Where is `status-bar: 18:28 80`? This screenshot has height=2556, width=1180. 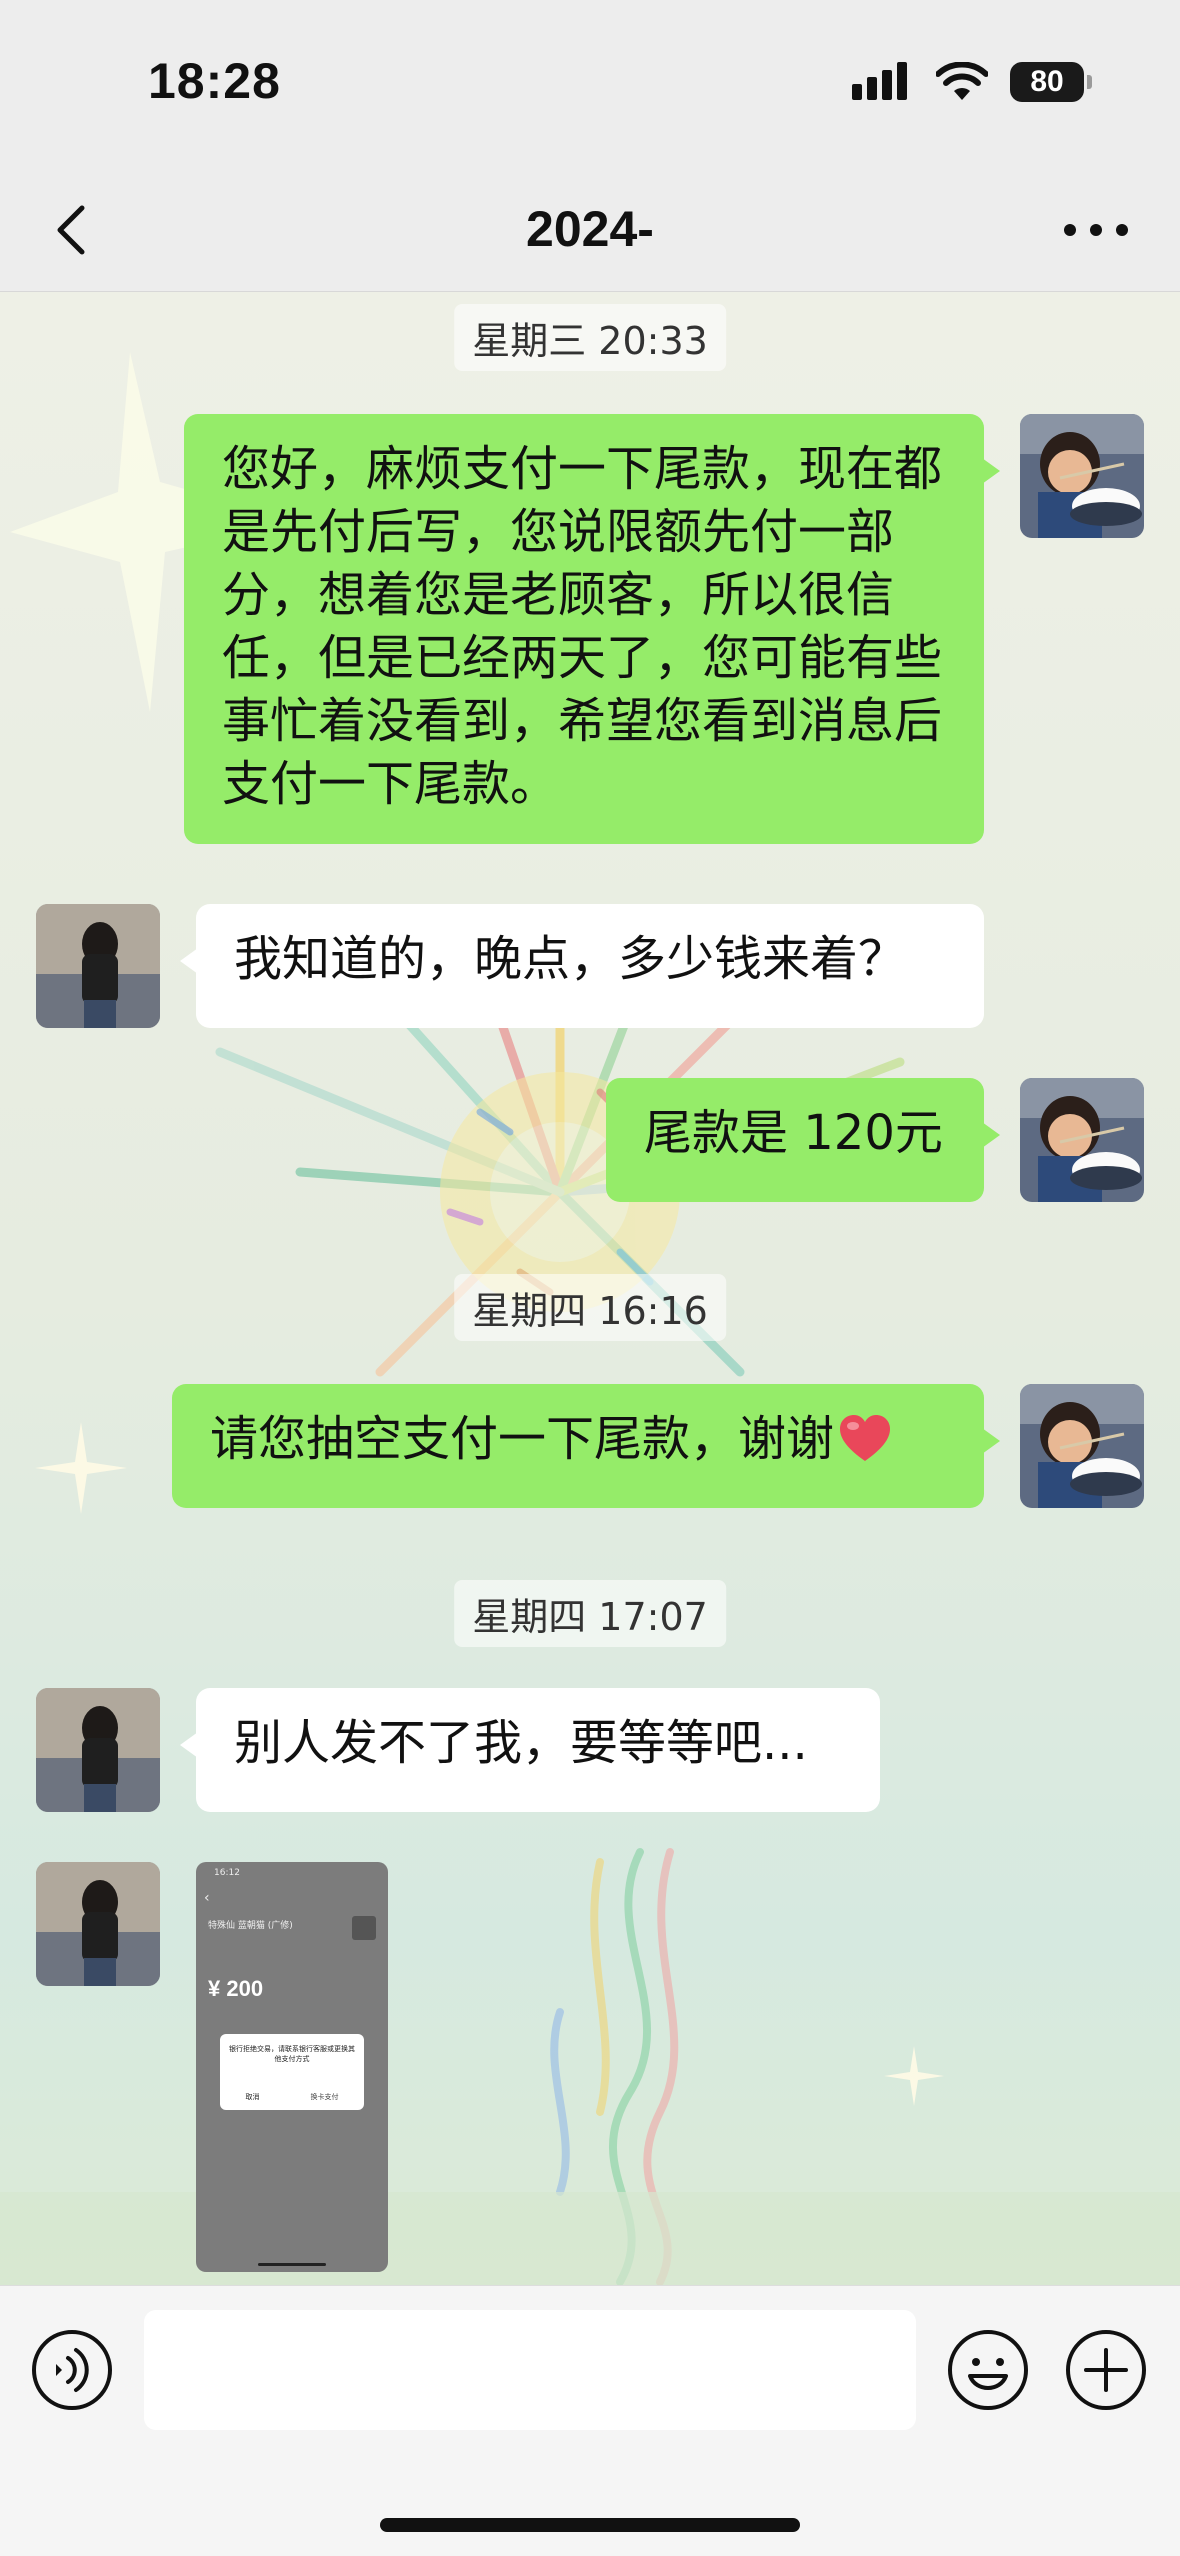 status-bar: 18:28 80 is located at coordinates (590, 85).